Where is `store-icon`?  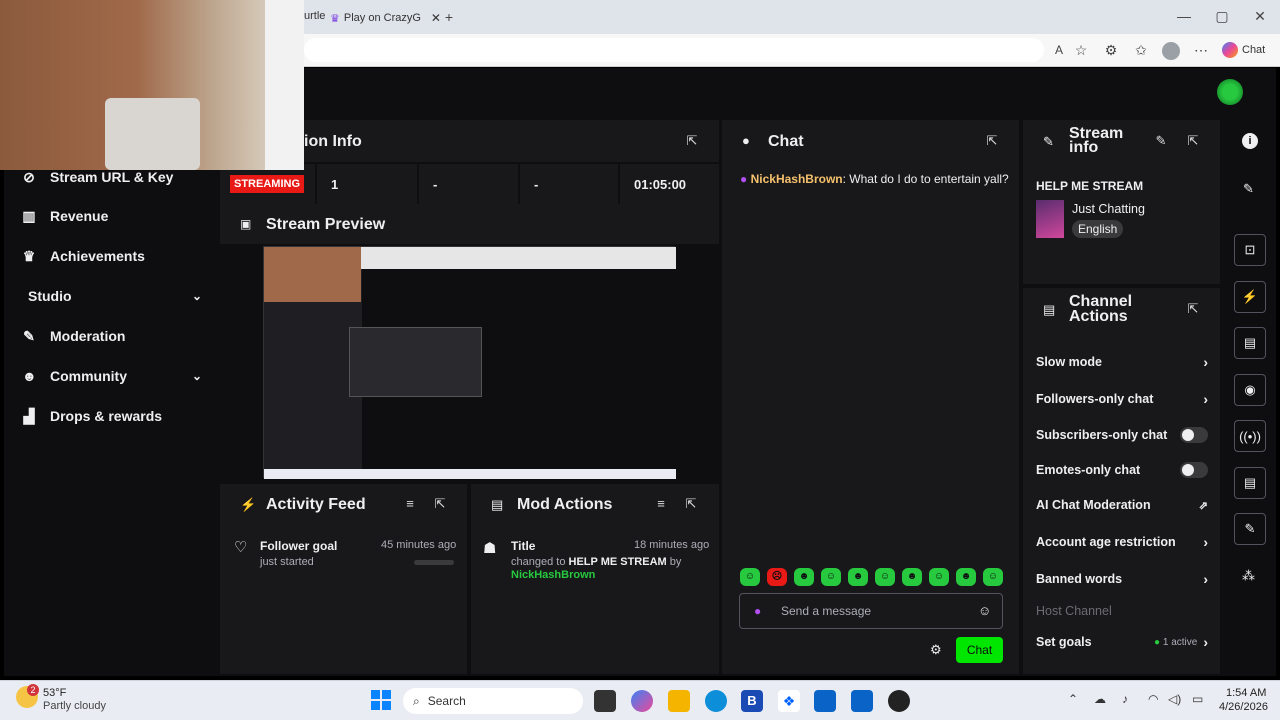
store-icon is located at coordinates (862, 701).